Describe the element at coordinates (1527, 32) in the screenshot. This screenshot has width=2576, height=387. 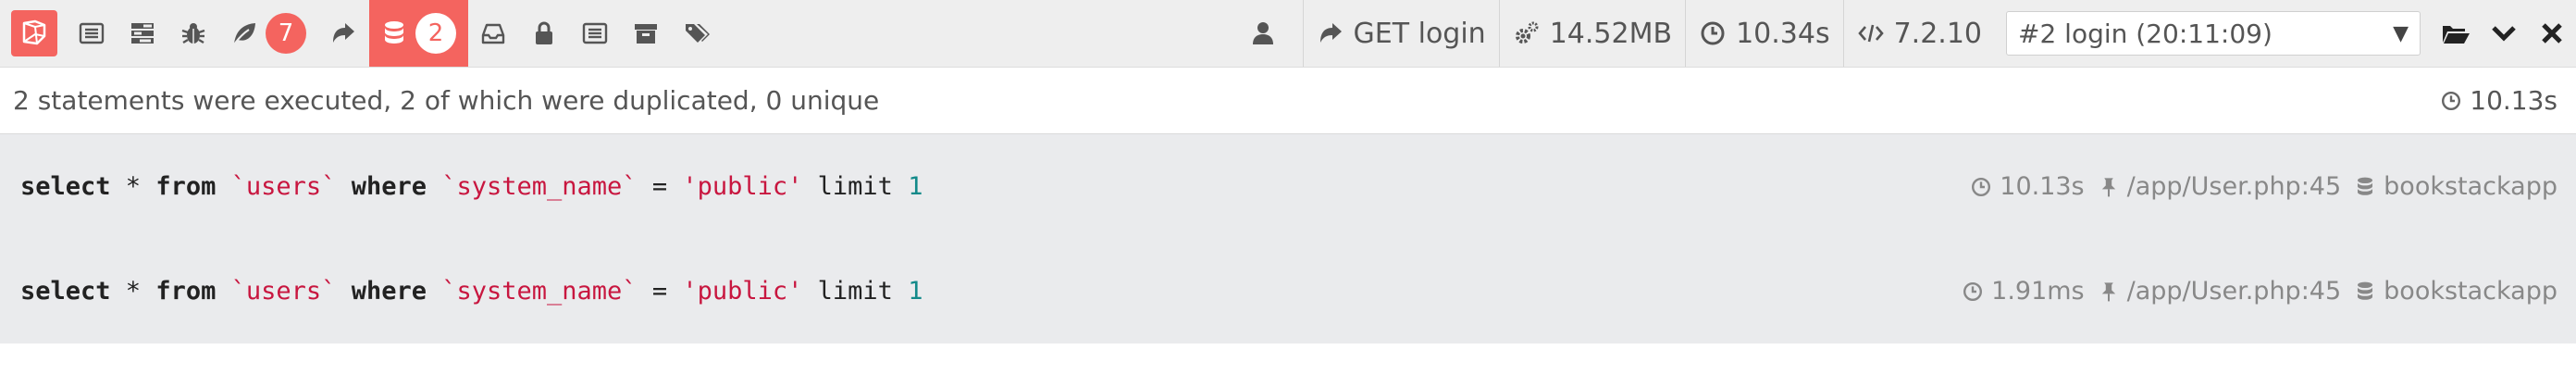
I see `cogs-icon` at that location.